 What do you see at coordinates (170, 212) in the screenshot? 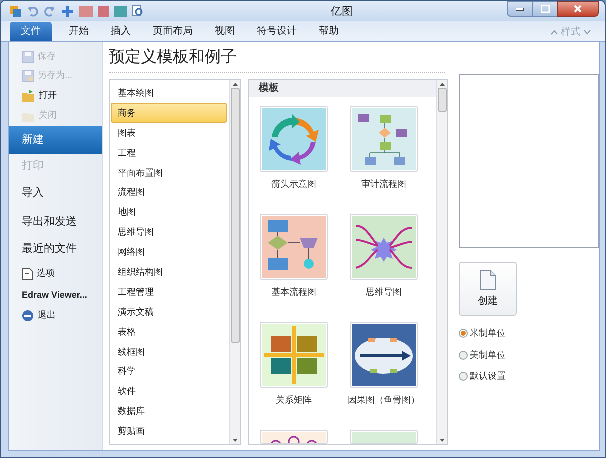
I see `category-item: 地图` at bounding box center [170, 212].